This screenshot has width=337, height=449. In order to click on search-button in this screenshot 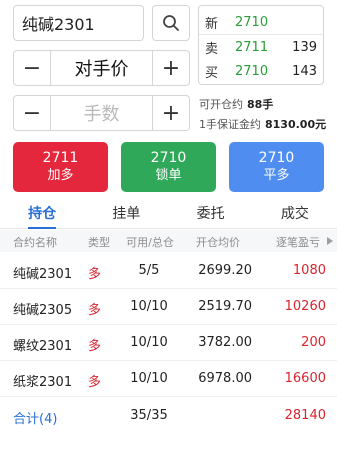, I will do `click(171, 23)`.